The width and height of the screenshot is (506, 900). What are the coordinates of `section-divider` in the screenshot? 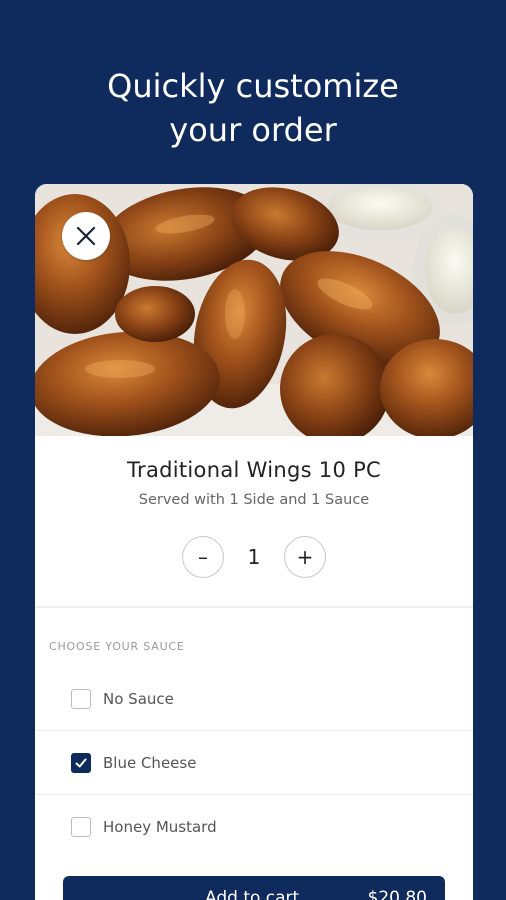 It's located at (254, 607).